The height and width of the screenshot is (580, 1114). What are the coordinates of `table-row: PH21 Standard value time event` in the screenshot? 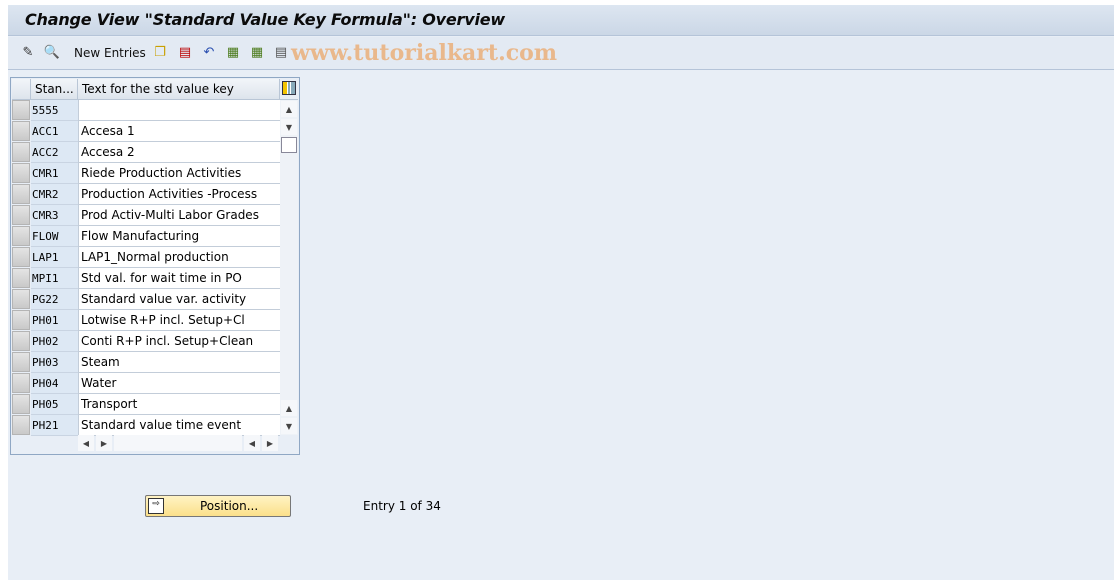 It's located at (146, 425).